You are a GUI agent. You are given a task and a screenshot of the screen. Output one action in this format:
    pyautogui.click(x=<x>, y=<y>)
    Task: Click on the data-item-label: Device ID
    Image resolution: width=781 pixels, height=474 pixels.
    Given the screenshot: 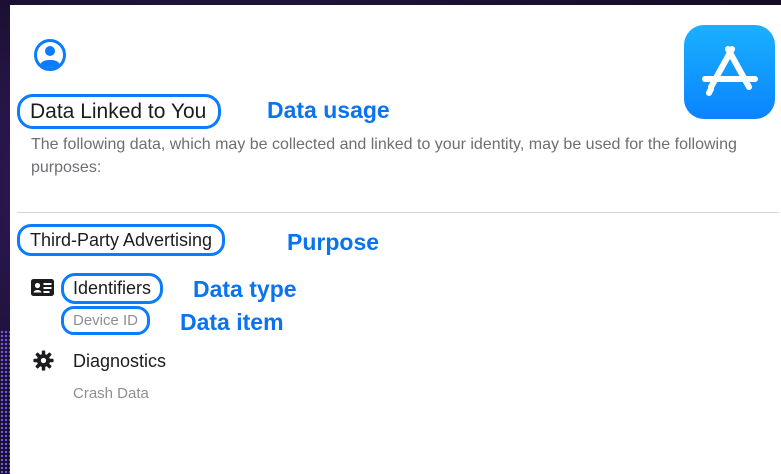 What is the action you would take?
    pyautogui.click(x=106, y=320)
    